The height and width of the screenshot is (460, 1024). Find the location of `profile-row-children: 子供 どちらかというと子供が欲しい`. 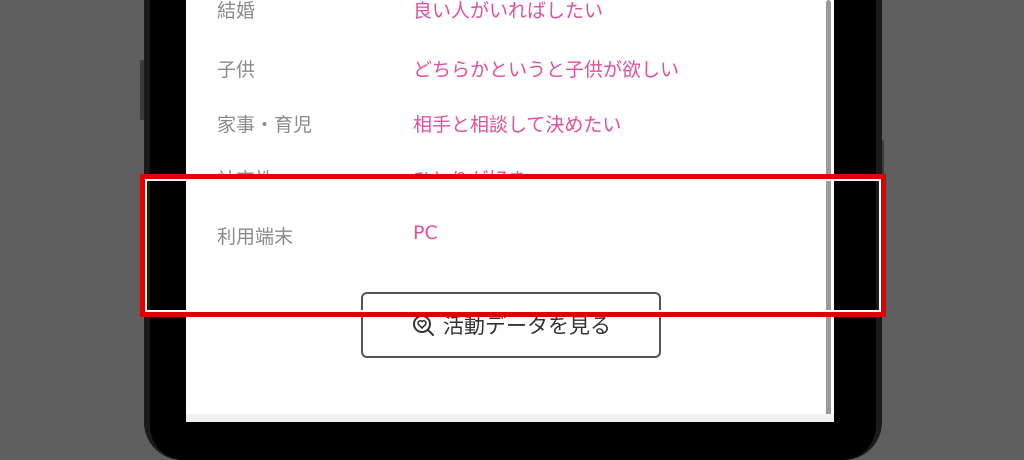

profile-row-children: 子供 どちらかというと子供が欲しい is located at coordinates (486, 70).